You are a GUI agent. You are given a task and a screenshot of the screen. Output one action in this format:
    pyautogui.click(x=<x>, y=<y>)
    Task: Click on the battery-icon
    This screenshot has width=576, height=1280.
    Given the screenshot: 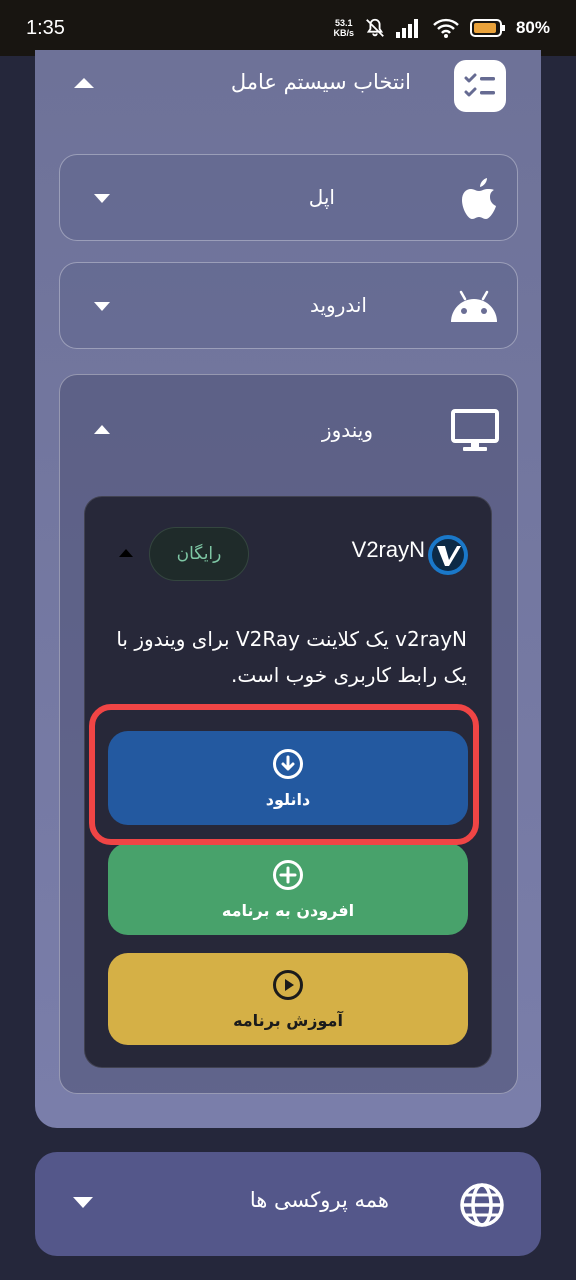 What is the action you would take?
    pyautogui.click(x=487, y=28)
    